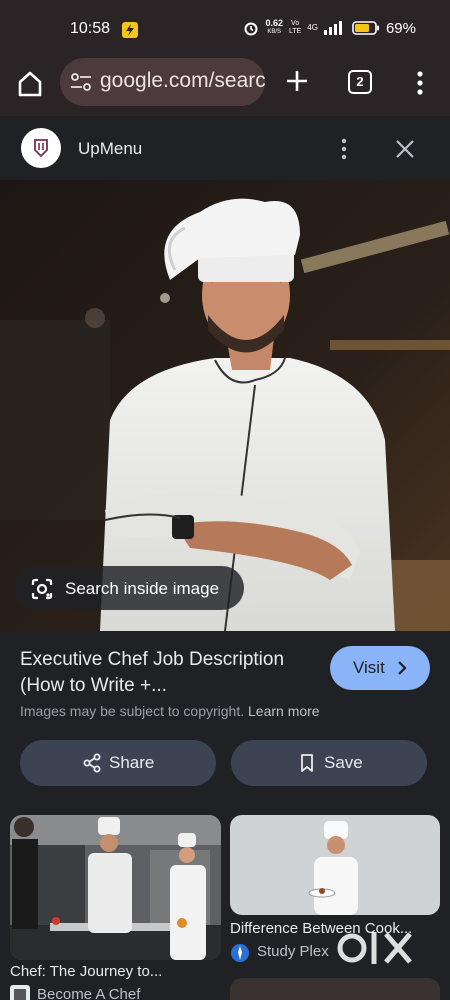  Describe the element at coordinates (284, 711) in the screenshot. I see `learn-more-link: Learn more` at that location.